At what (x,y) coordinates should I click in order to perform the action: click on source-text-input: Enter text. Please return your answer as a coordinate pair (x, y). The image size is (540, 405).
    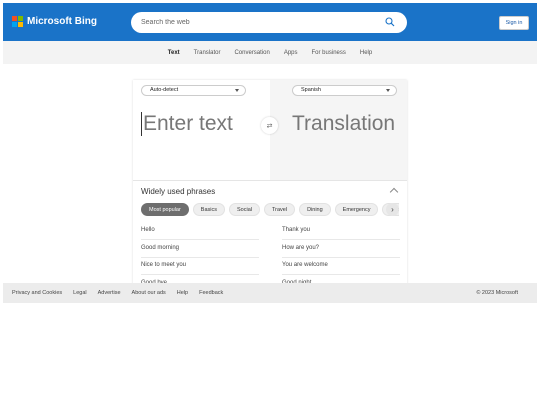
    Looking at the image, I should click on (187, 124).